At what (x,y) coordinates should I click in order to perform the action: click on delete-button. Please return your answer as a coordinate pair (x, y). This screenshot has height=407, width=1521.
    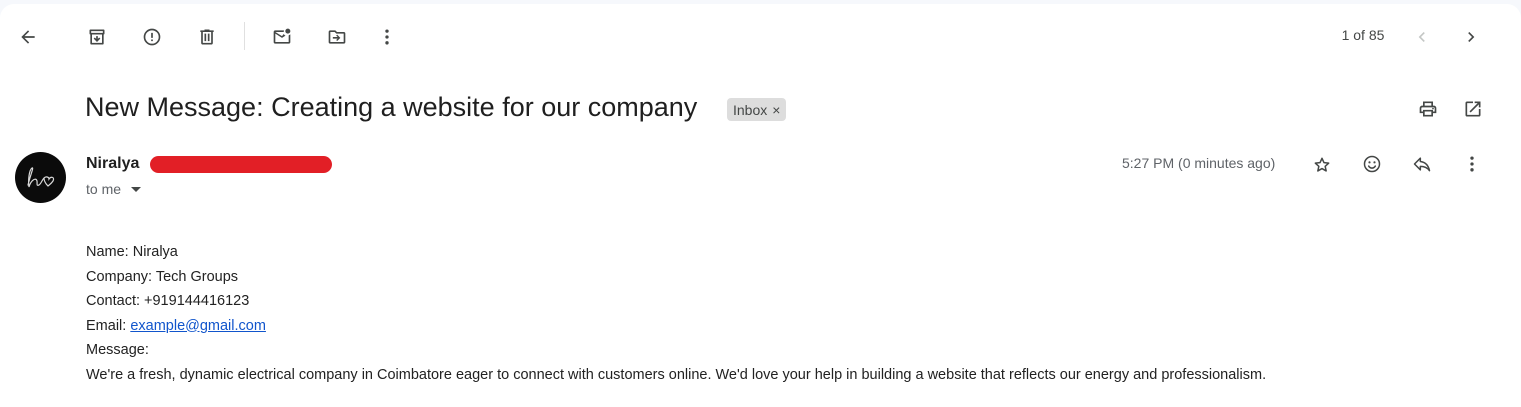
    Looking at the image, I should click on (207, 37).